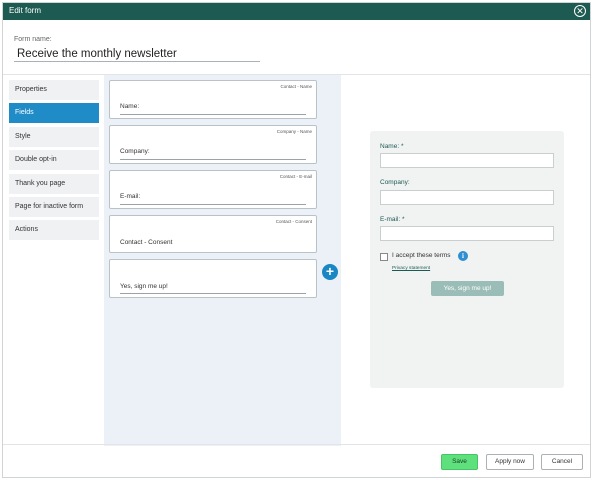  What do you see at coordinates (54, 113) in the screenshot?
I see `sidebar-item-fields: Fields` at bounding box center [54, 113].